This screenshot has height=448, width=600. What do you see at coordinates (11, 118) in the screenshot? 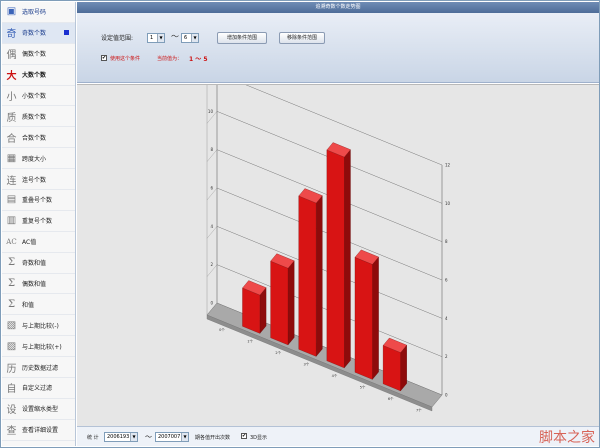
I see `prime-icon: 质` at bounding box center [11, 118].